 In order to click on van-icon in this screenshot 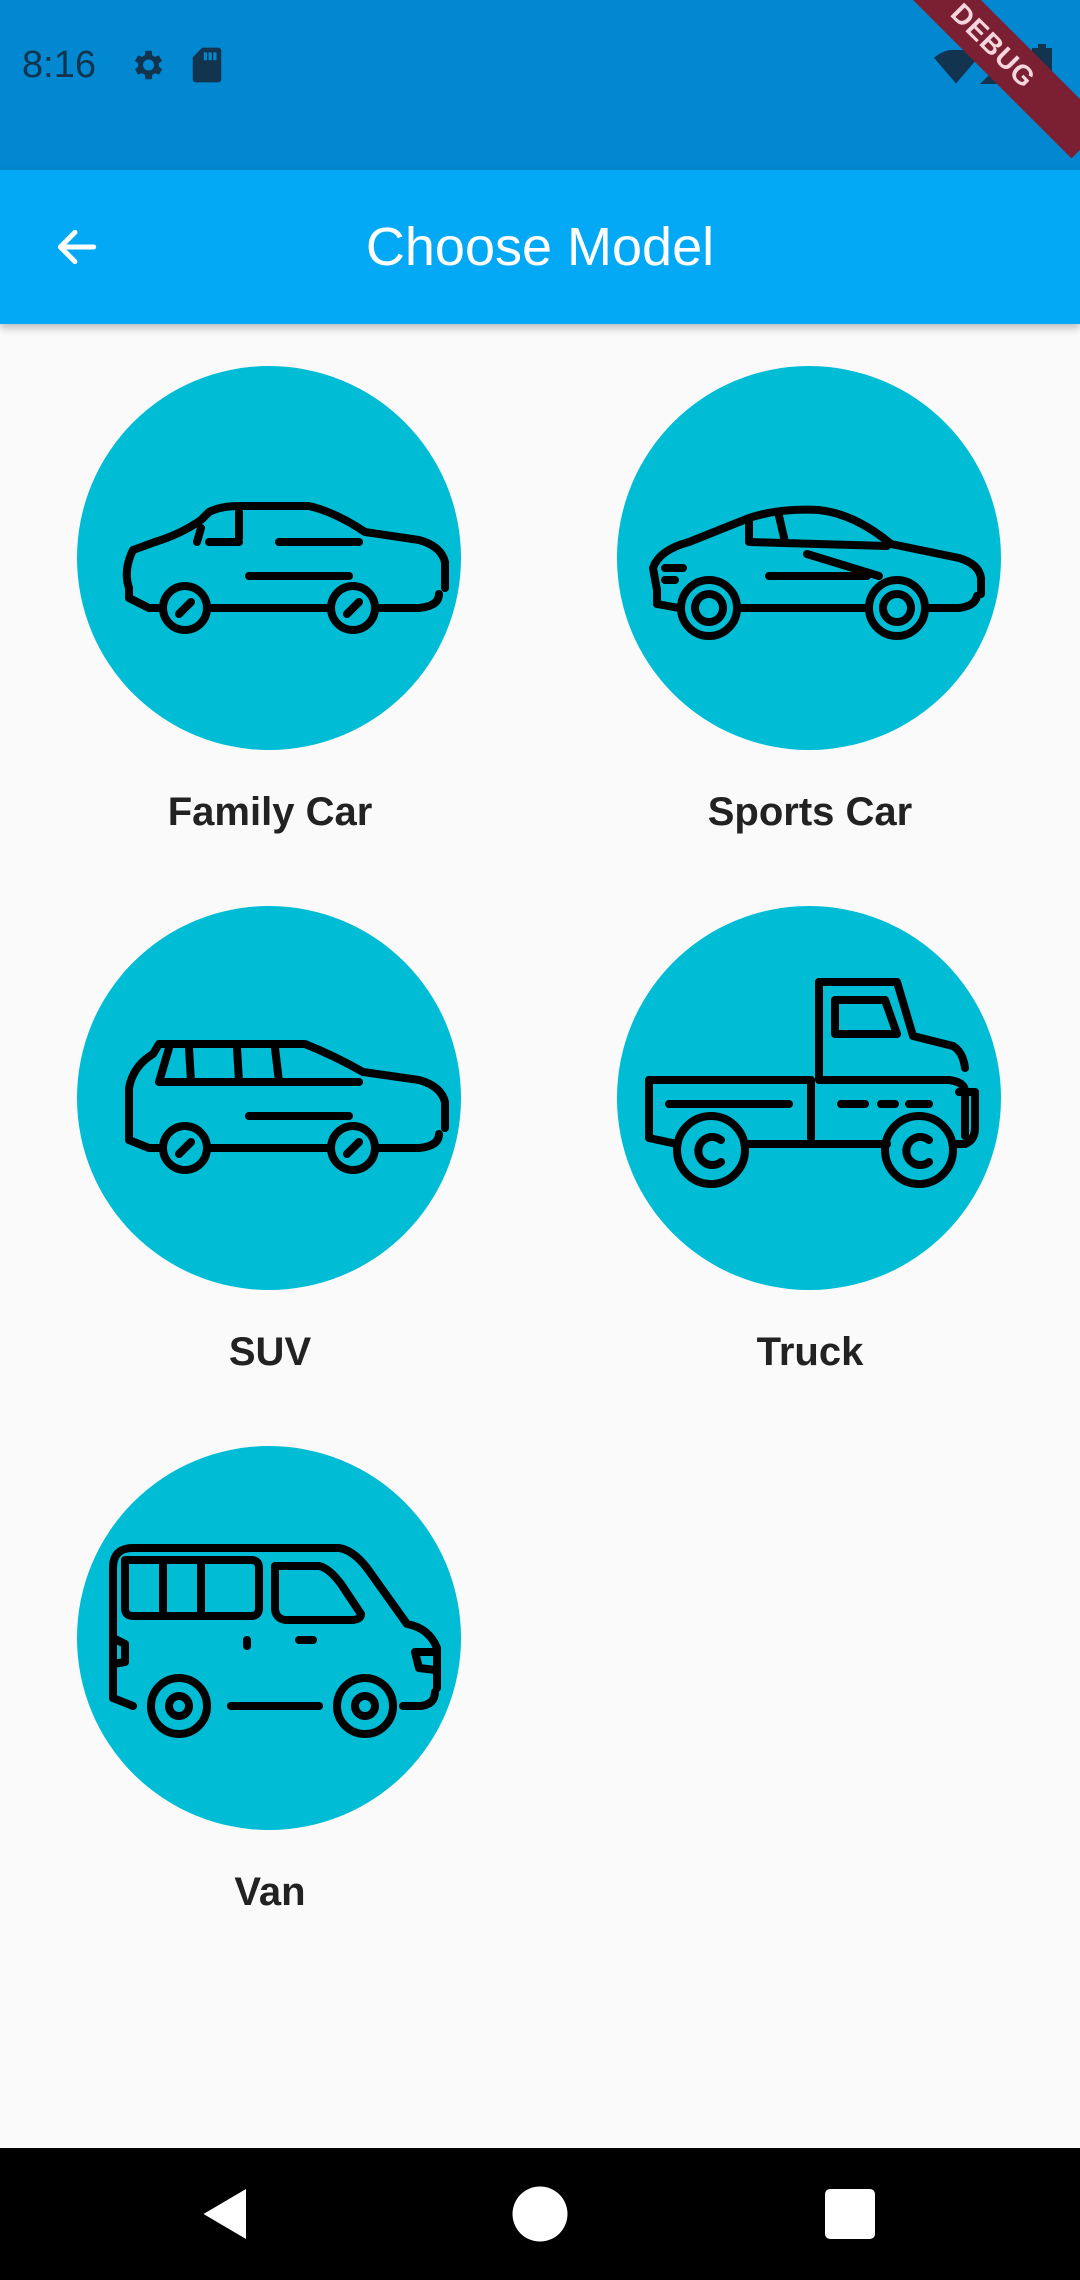, I will do `click(275, 1641)`.